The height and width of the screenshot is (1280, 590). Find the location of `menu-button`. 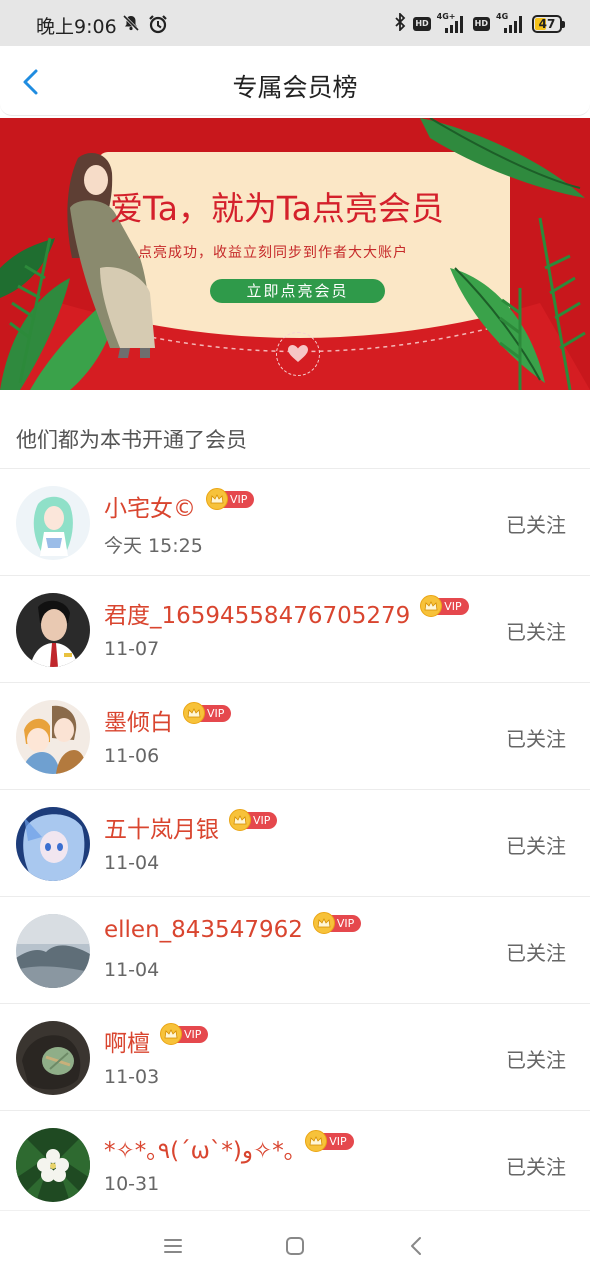

menu-button is located at coordinates (173, 1246).